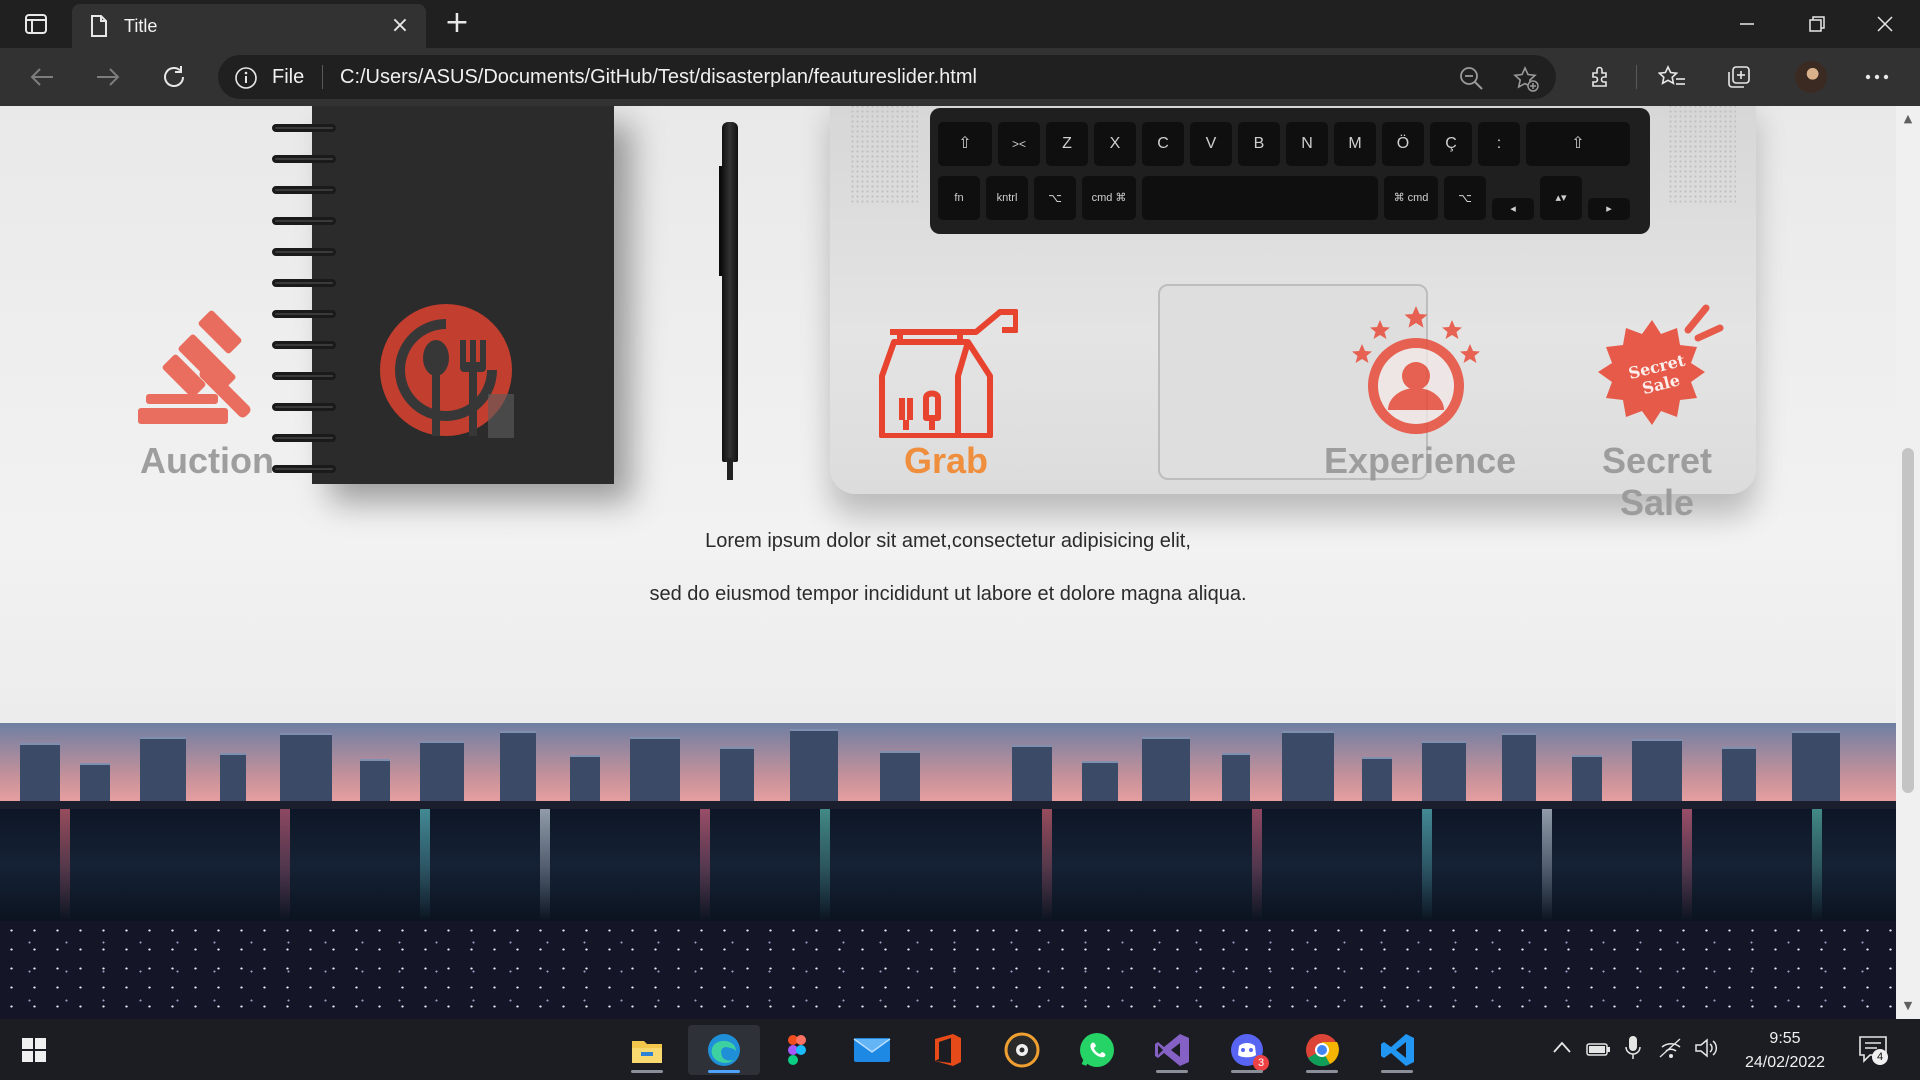  Describe the element at coordinates (1172, 1050) in the screenshot. I see `visual-studio-icon` at that location.